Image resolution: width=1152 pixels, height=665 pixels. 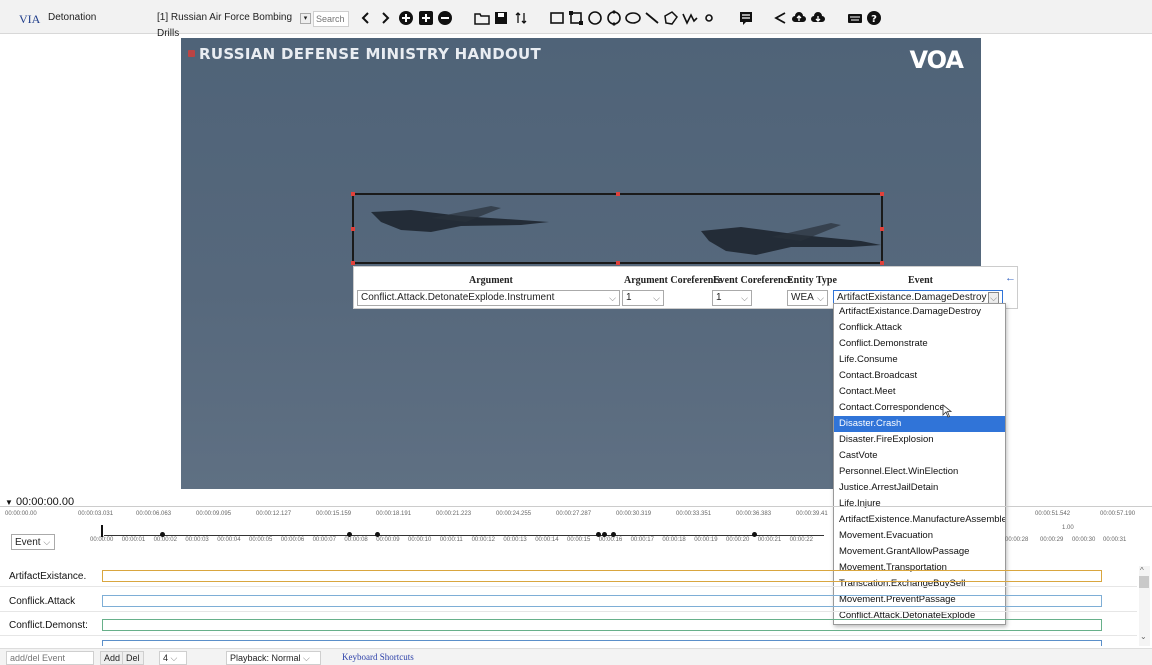 What do you see at coordinates (807, 298) in the screenshot?
I see `entity-type-select: WEA ⌵` at bounding box center [807, 298].